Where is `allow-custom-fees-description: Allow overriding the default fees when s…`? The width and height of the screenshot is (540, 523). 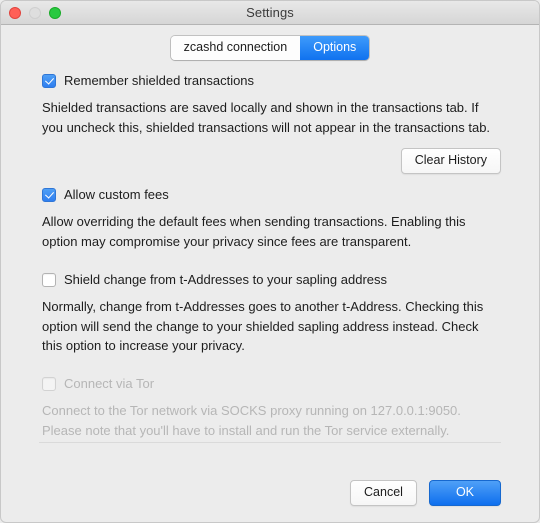
allow-custom-fees-description: Allow overriding the default fees when s… is located at coordinates (254, 231).